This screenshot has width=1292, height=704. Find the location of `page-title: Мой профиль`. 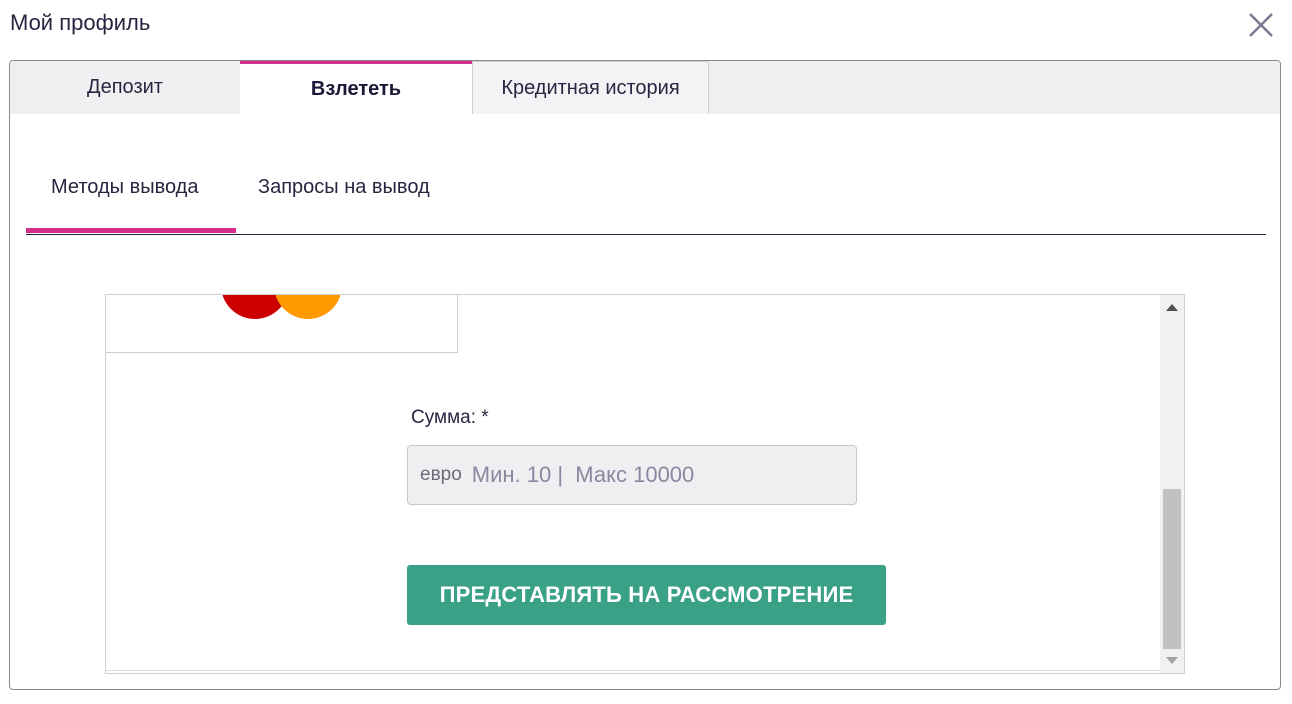

page-title: Мой профиль is located at coordinates (80, 22).